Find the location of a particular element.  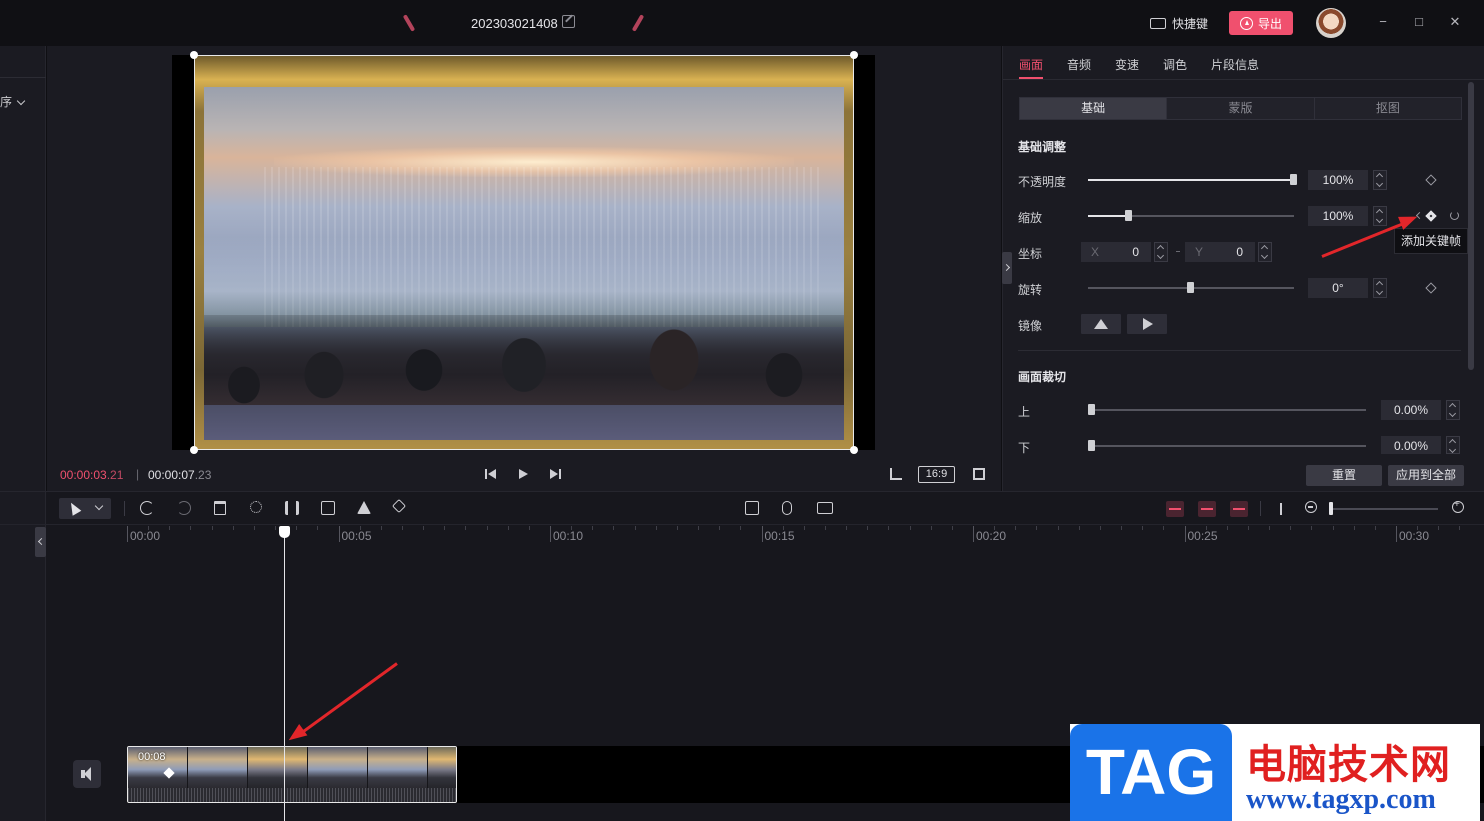

crop-bottom-slider is located at coordinates (1227, 445).